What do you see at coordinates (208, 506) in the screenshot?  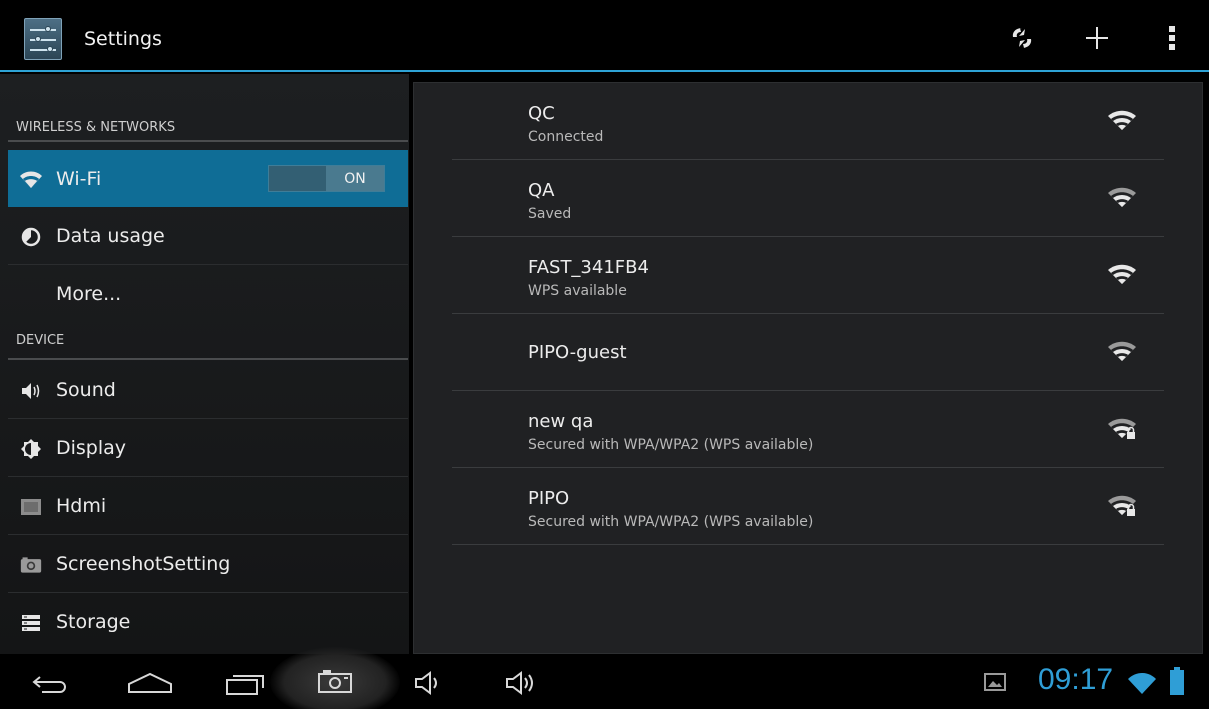 I see `sidebar-item-hdmi: Hdmi` at bounding box center [208, 506].